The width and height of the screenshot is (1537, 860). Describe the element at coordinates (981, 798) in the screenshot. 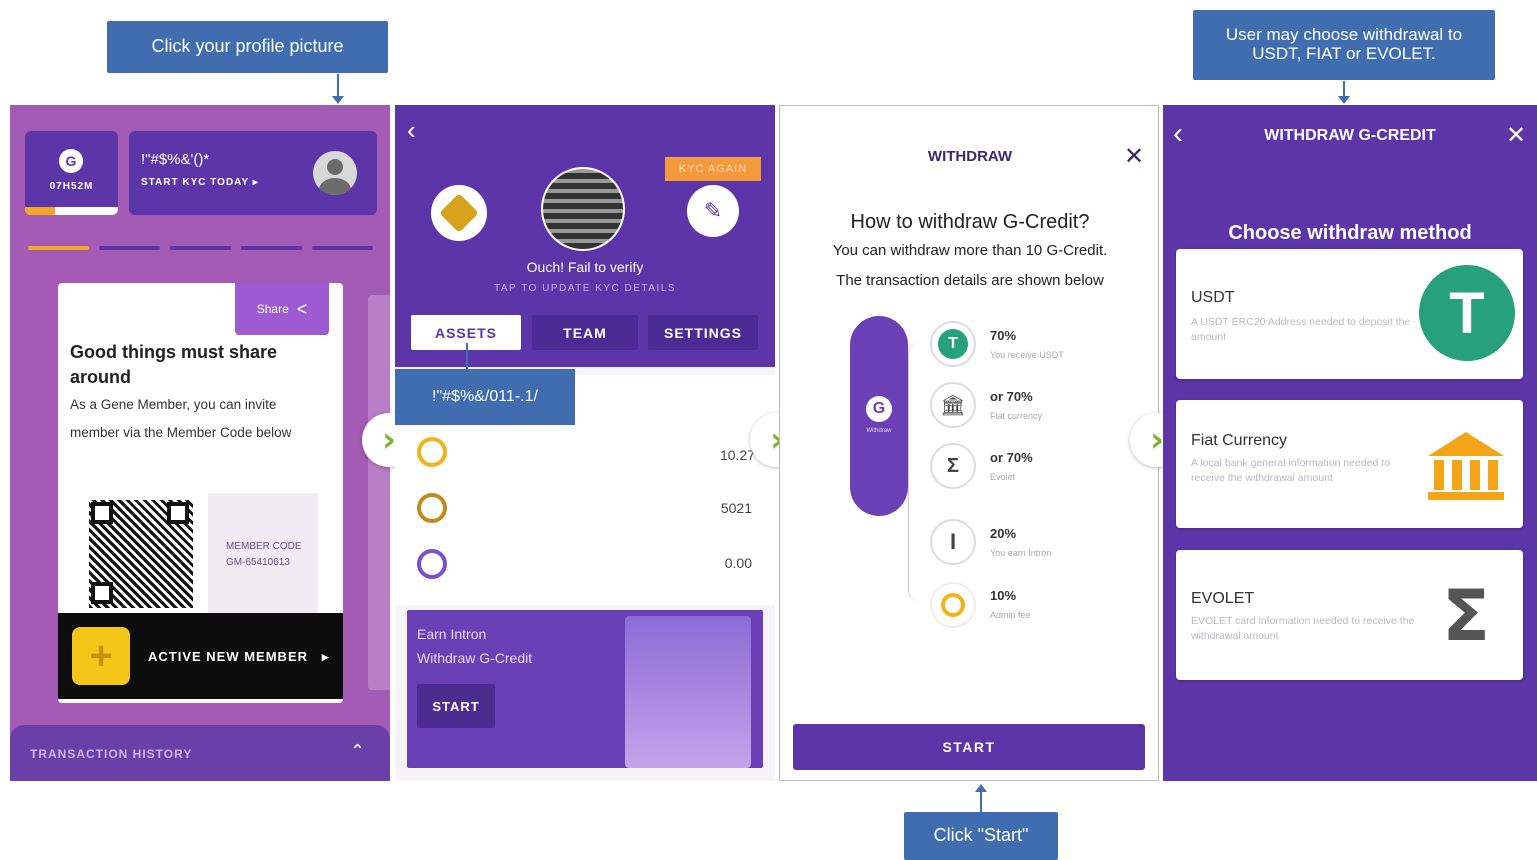

I see `callout-arrow-start` at that location.